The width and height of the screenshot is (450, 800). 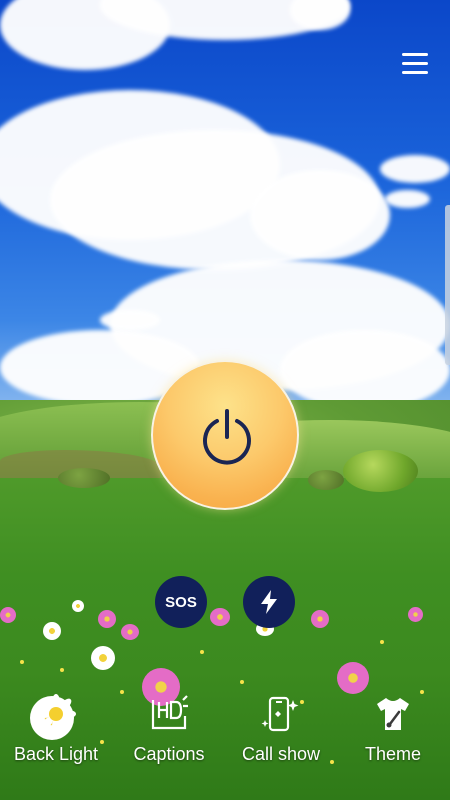 I want to click on hamburger-menu-icon, so click(x=415, y=54).